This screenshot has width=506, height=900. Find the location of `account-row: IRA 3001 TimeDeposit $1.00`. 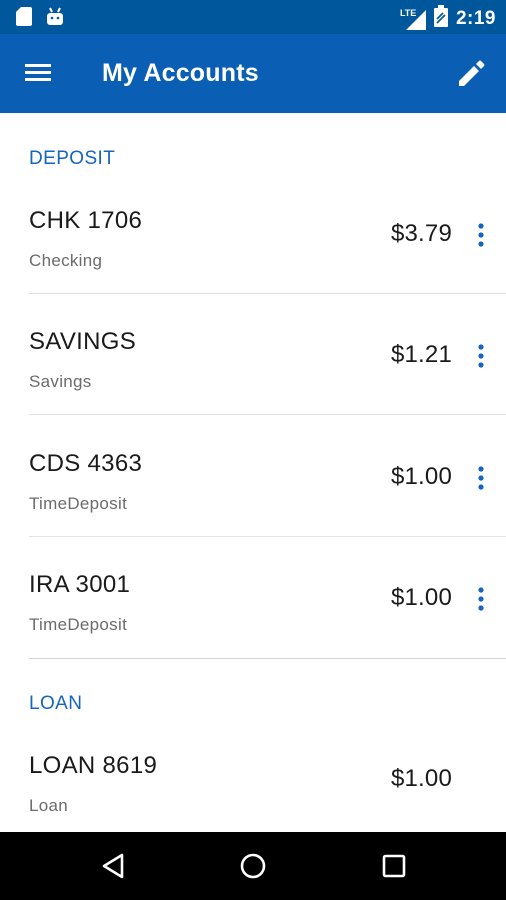

account-row: IRA 3001 TimeDeposit $1.00 is located at coordinates (253, 631).